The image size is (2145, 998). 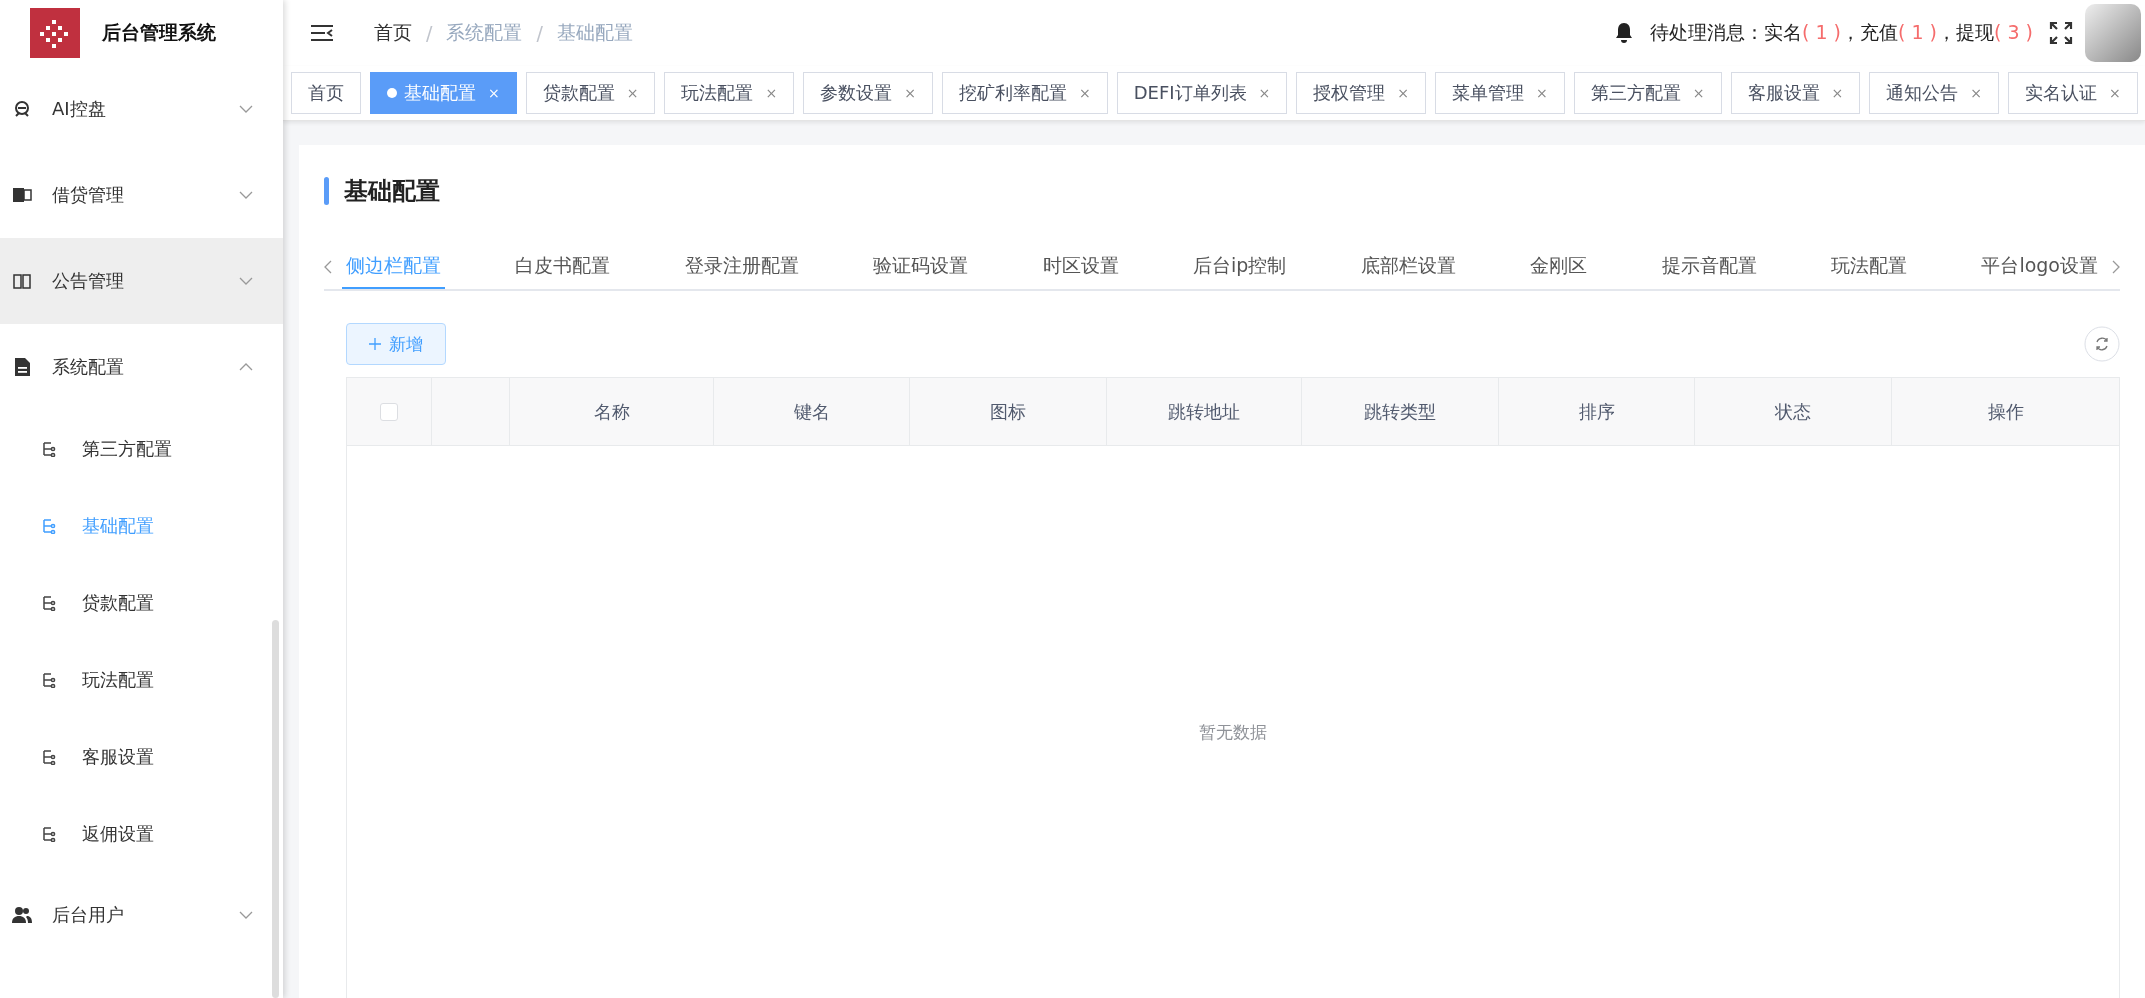 What do you see at coordinates (2061, 93) in the screenshot?
I see `tag-label: 实名认证` at bounding box center [2061, 93].